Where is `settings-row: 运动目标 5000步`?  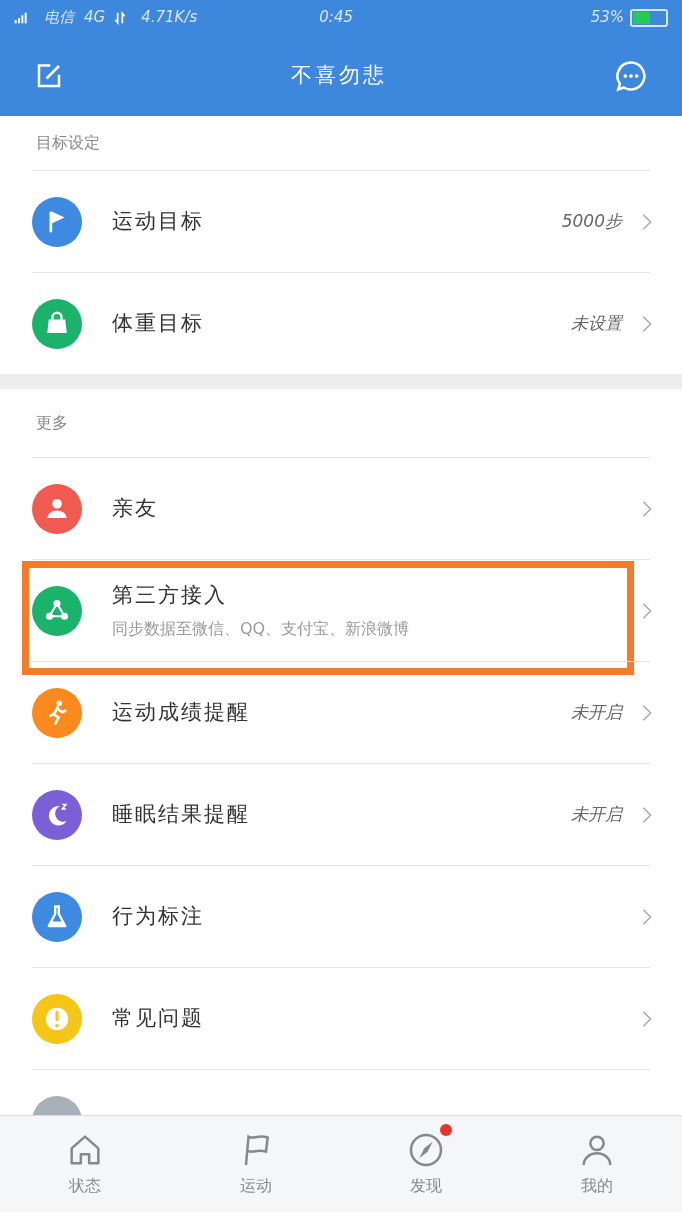
settings-row: 运动目标 5000步 is located at coordinates (341, 221).